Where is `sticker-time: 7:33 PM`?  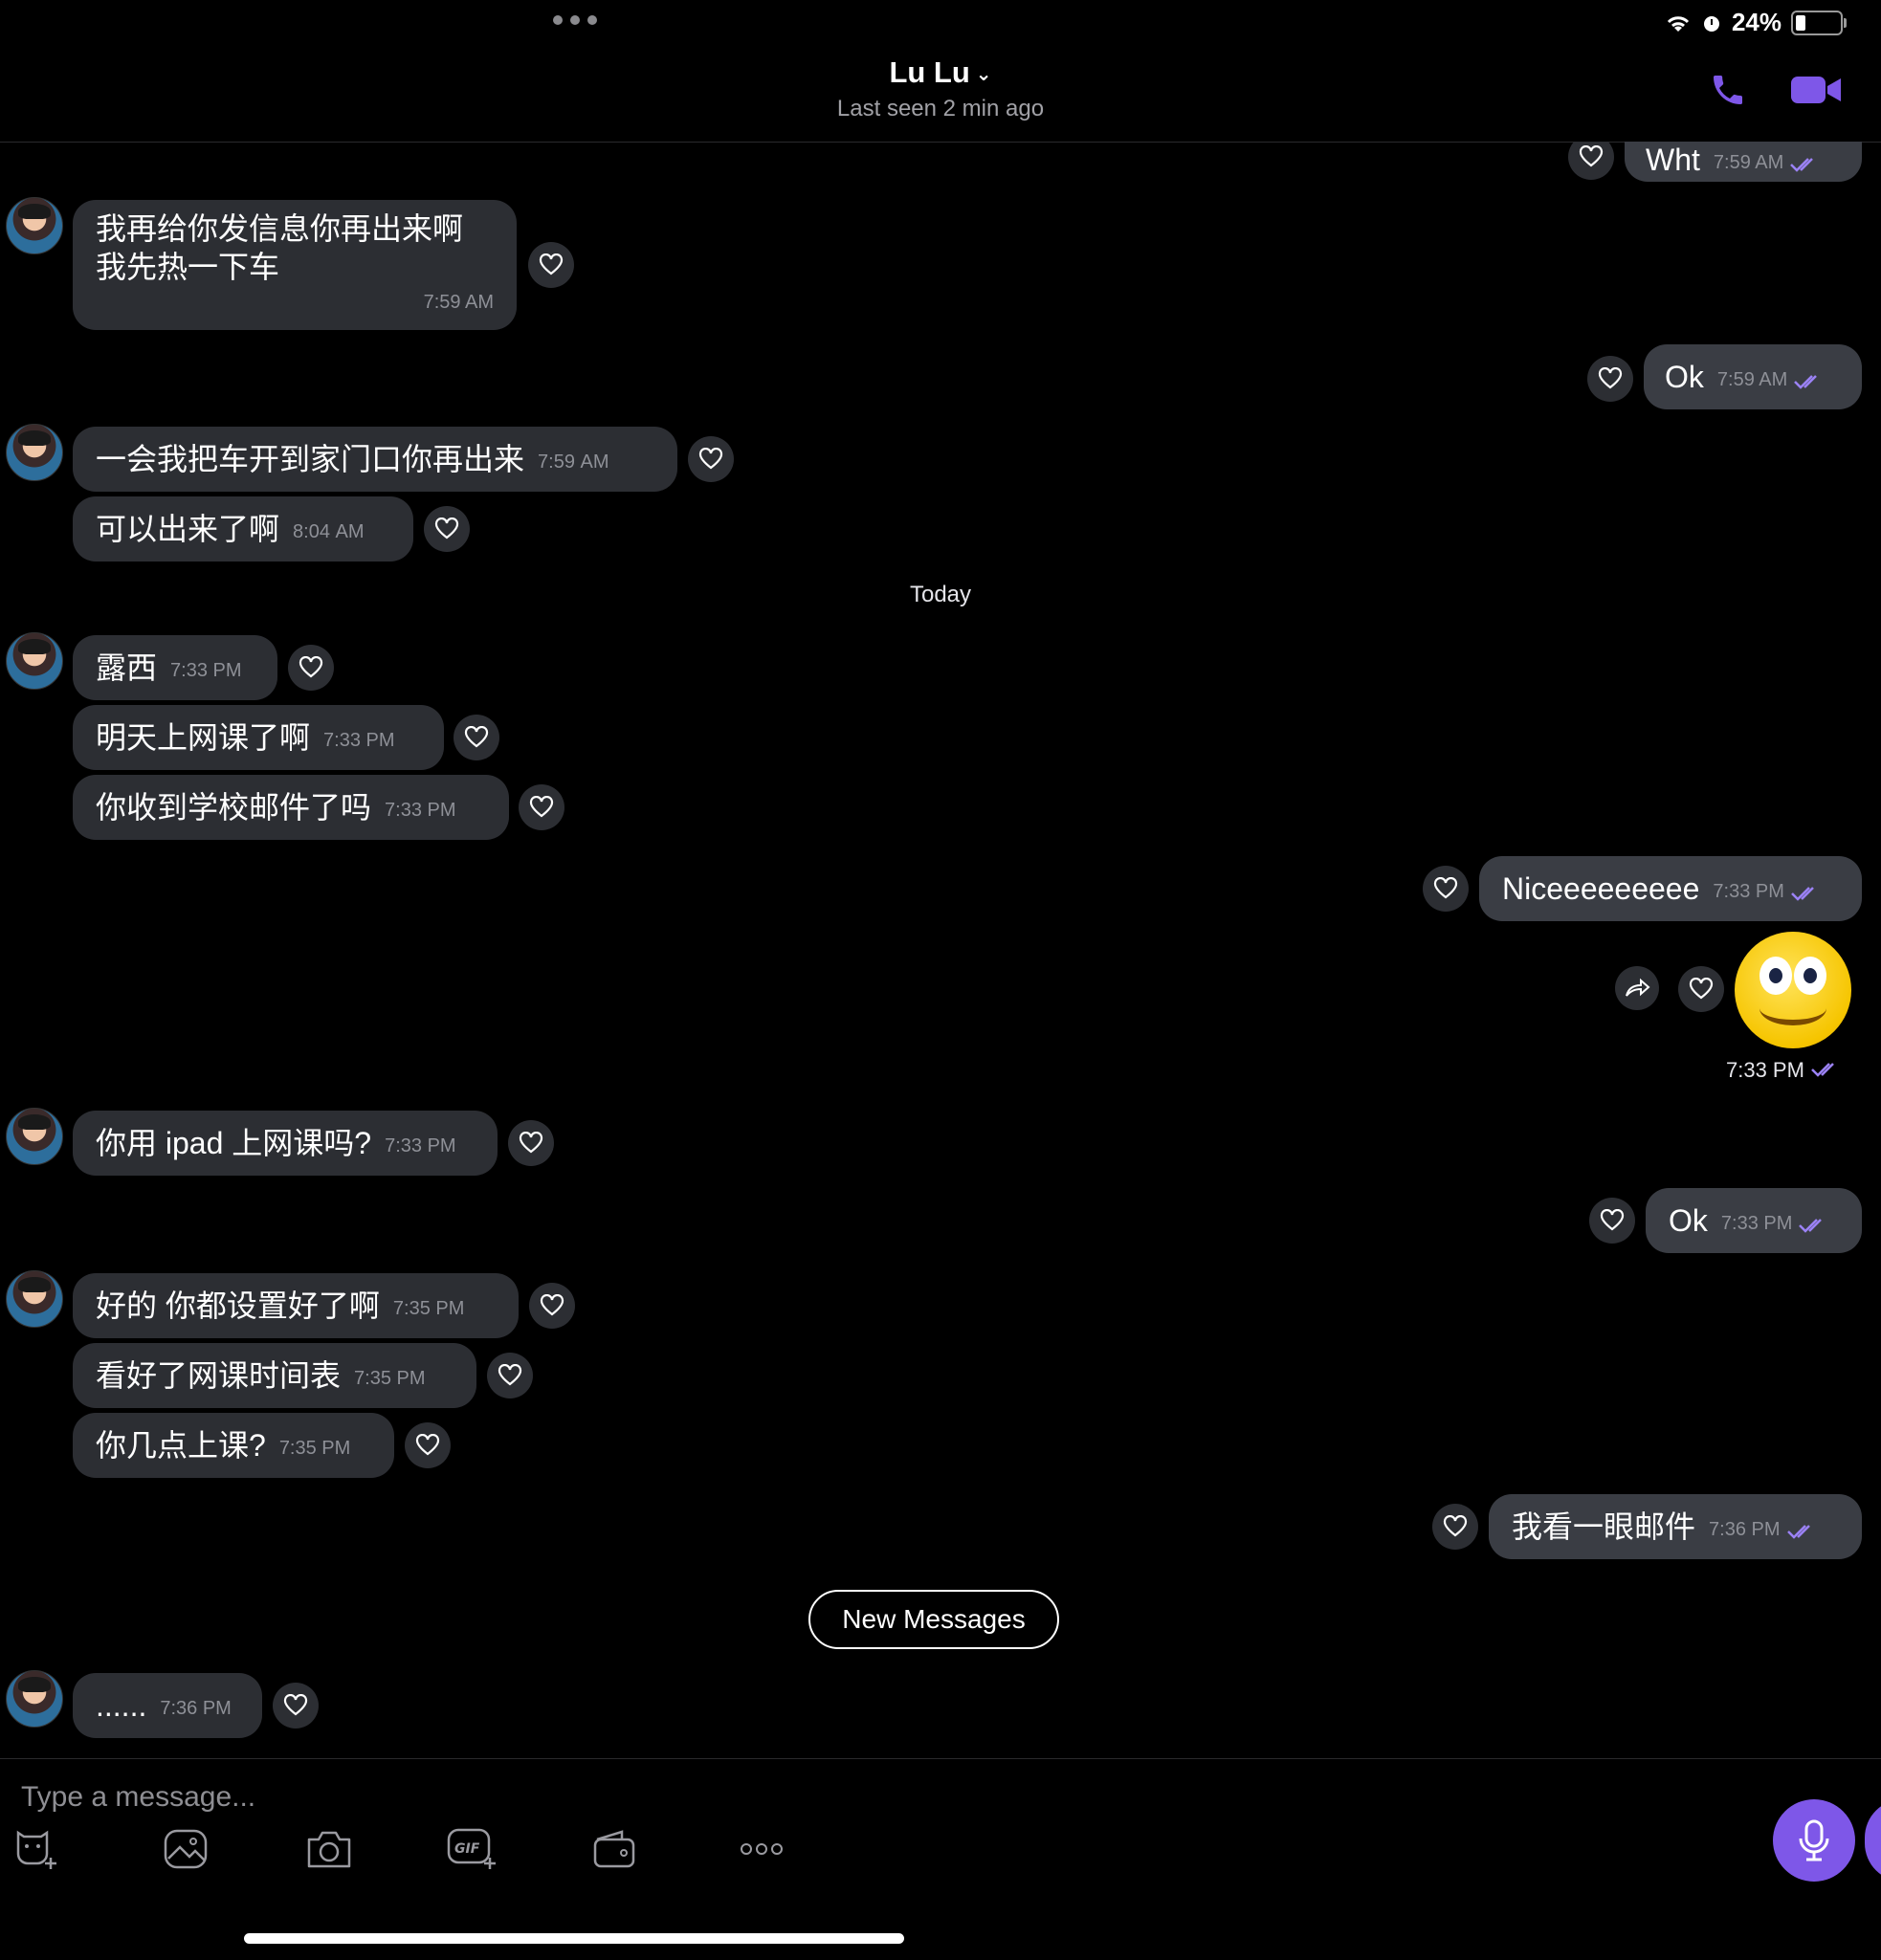 sticker-time: 7:33 PM is located at coordinates (1783, 1071).